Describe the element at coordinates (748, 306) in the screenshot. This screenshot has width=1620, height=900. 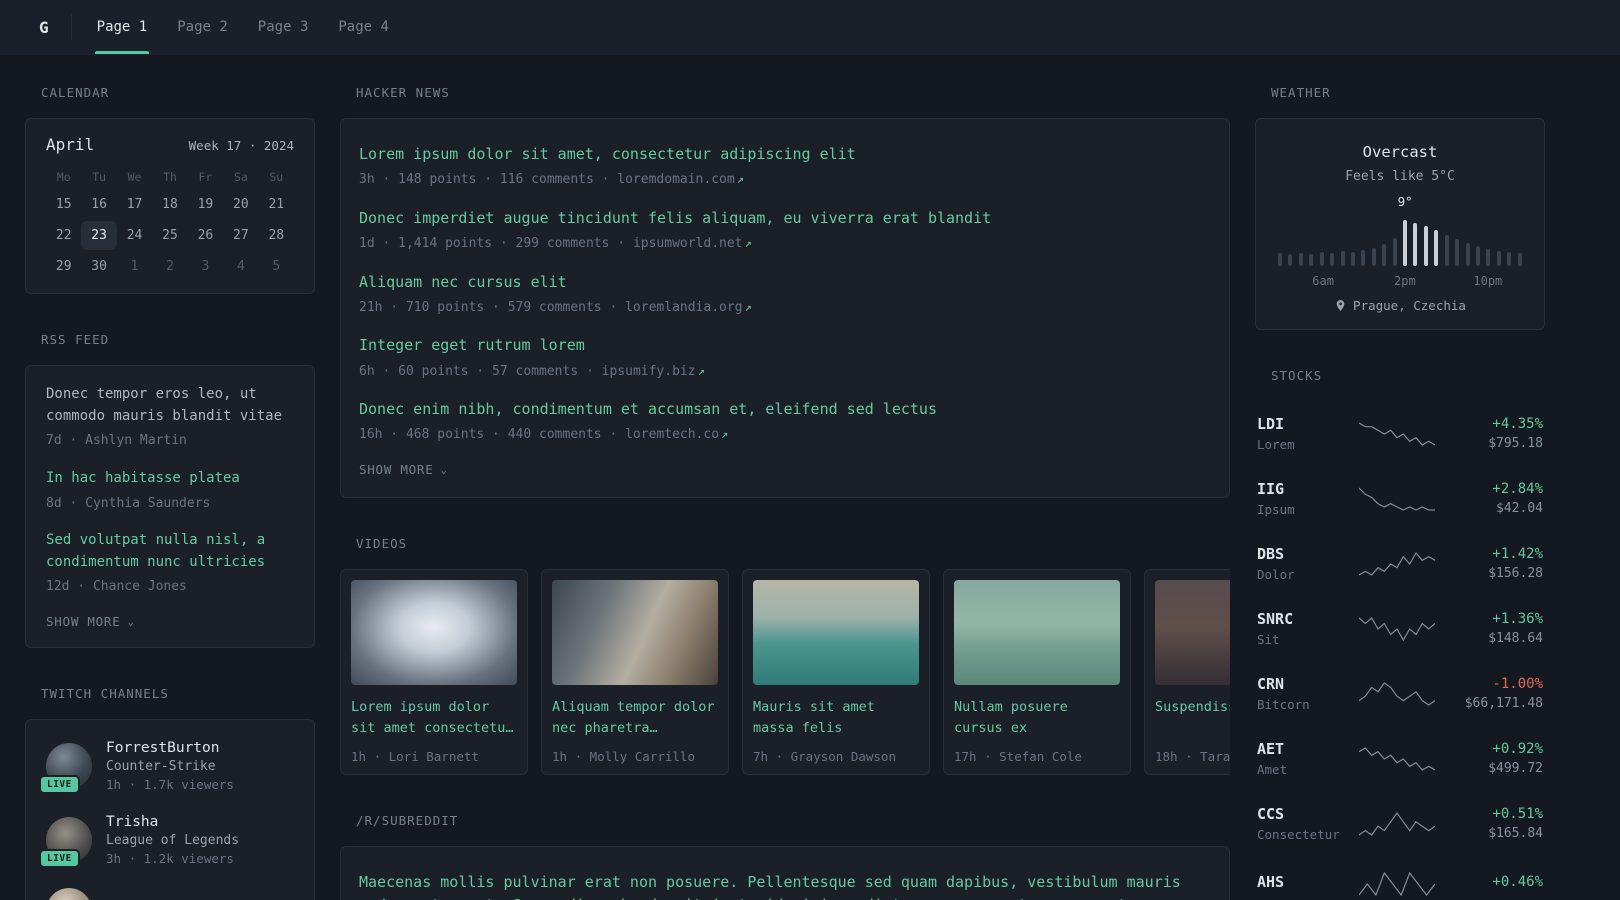
I see `external-link-icon: ↗` at that location.